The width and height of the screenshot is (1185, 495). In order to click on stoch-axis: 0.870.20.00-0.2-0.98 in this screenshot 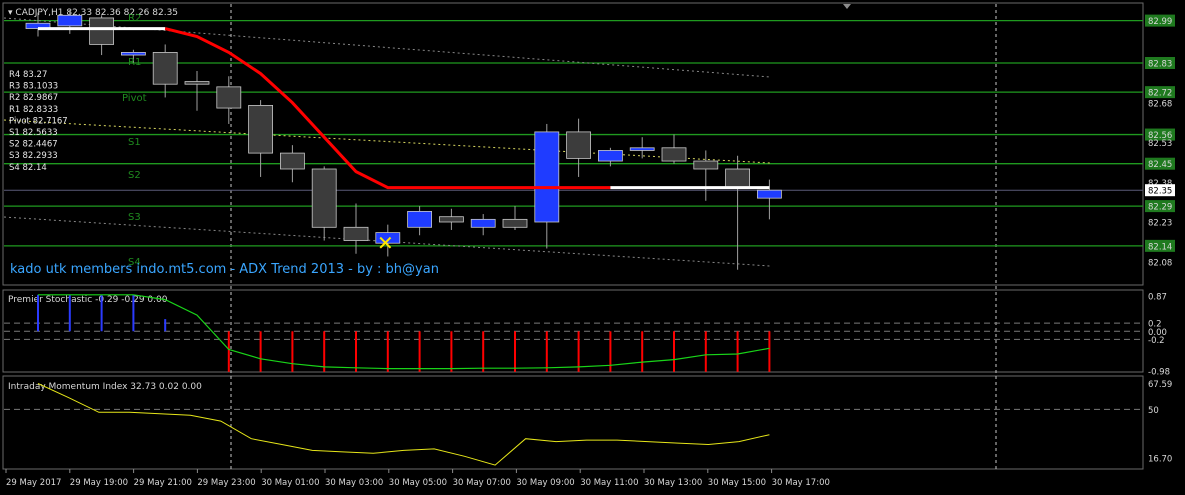, I will do `click(1159, 335)`.